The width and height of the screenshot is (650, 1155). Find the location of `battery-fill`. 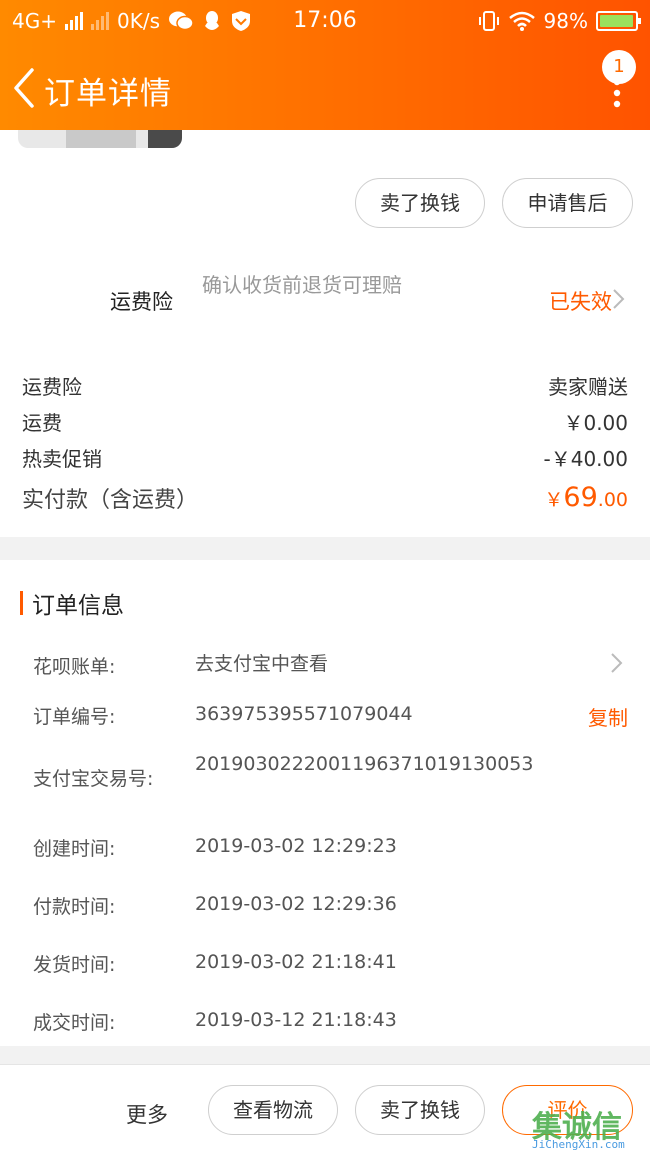

battery-fill is located at coordinates (617, 21).